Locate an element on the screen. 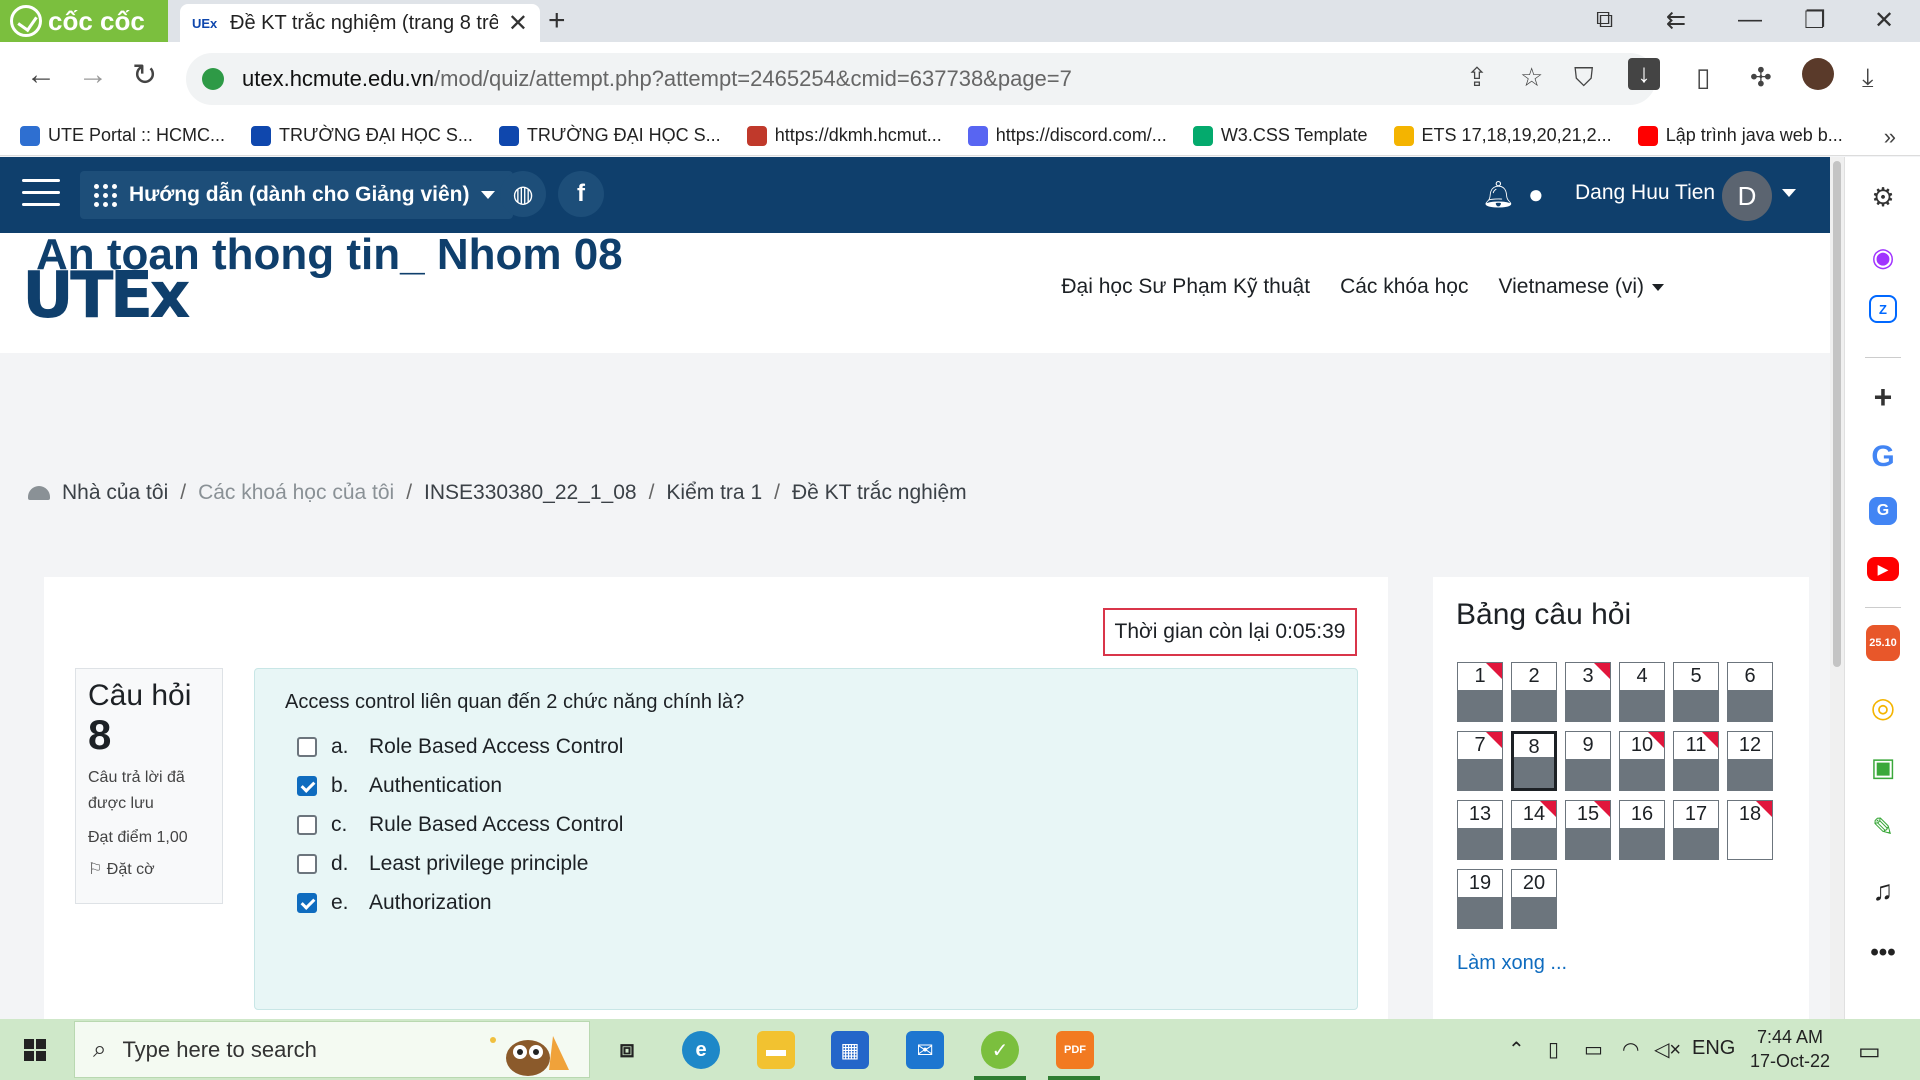  scrollbar-thumb is located at coordinates (1837, 414).